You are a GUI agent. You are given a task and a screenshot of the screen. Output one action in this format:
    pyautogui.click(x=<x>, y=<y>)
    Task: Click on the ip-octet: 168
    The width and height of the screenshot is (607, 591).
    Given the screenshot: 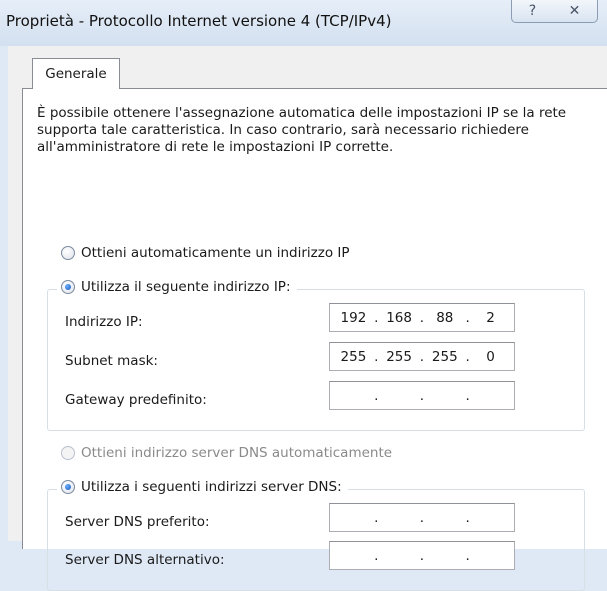 What is the action you would take?
    pyautogui.click(x=399, y=317)
    